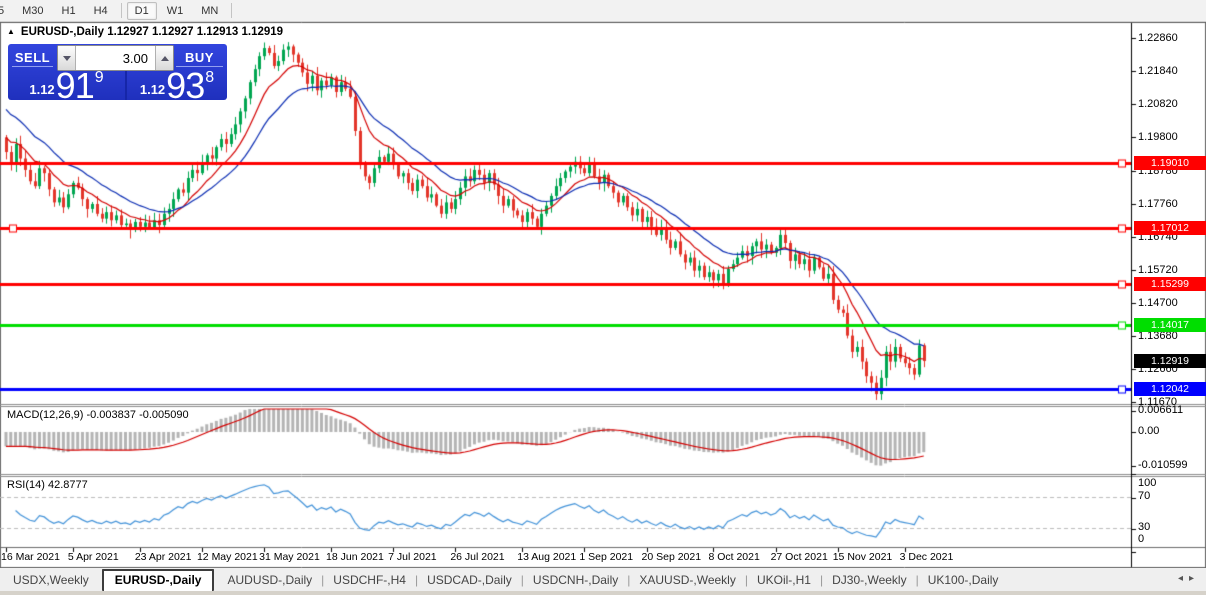 This screenshot has height=595, width=1206. I want to click on tab-scroll-arrows: ◂▸, so click(1189, 578).